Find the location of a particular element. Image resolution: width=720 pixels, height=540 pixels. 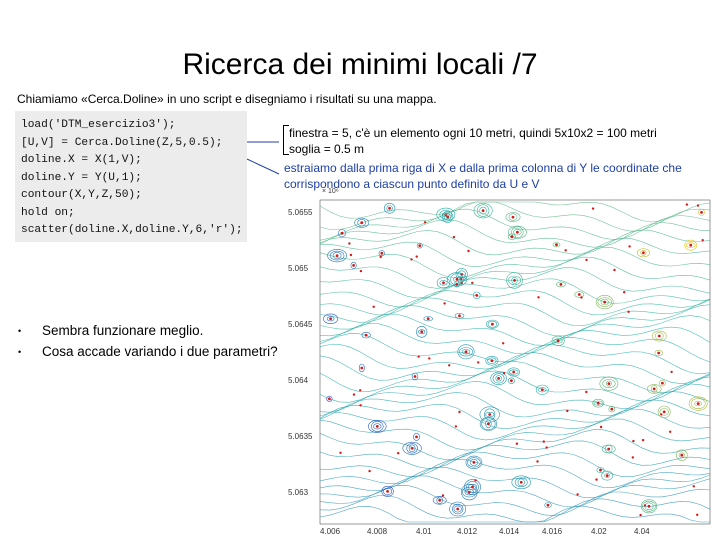

y-tick-label: 5.063 is located at coordinates (298, 492).